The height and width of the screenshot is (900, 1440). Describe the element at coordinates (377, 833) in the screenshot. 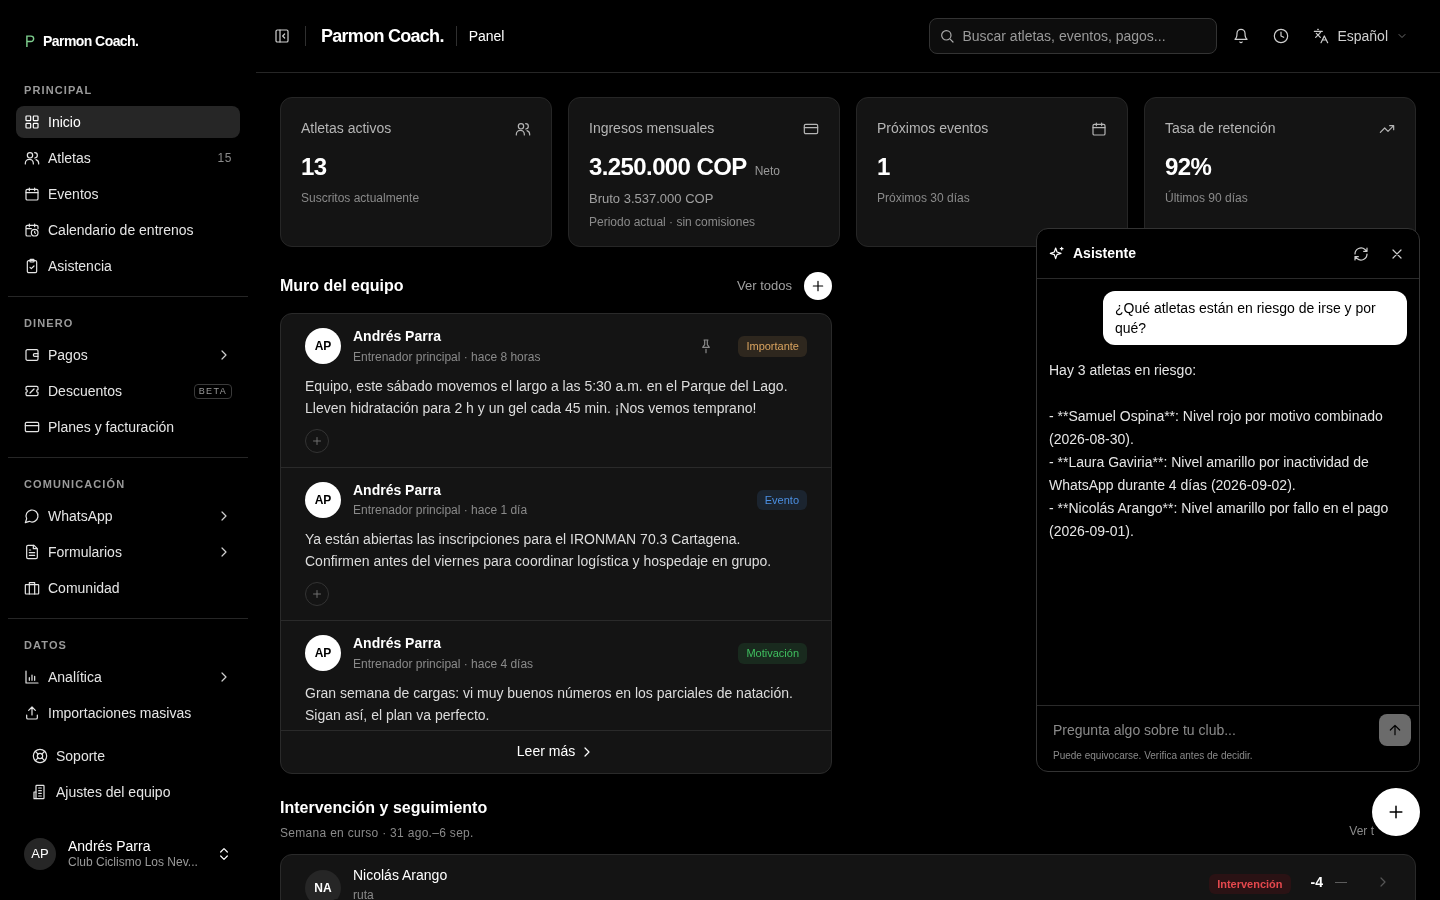

I see `section-subtitle: Semana en curso · 31 ago.–6 sep.` at that location.